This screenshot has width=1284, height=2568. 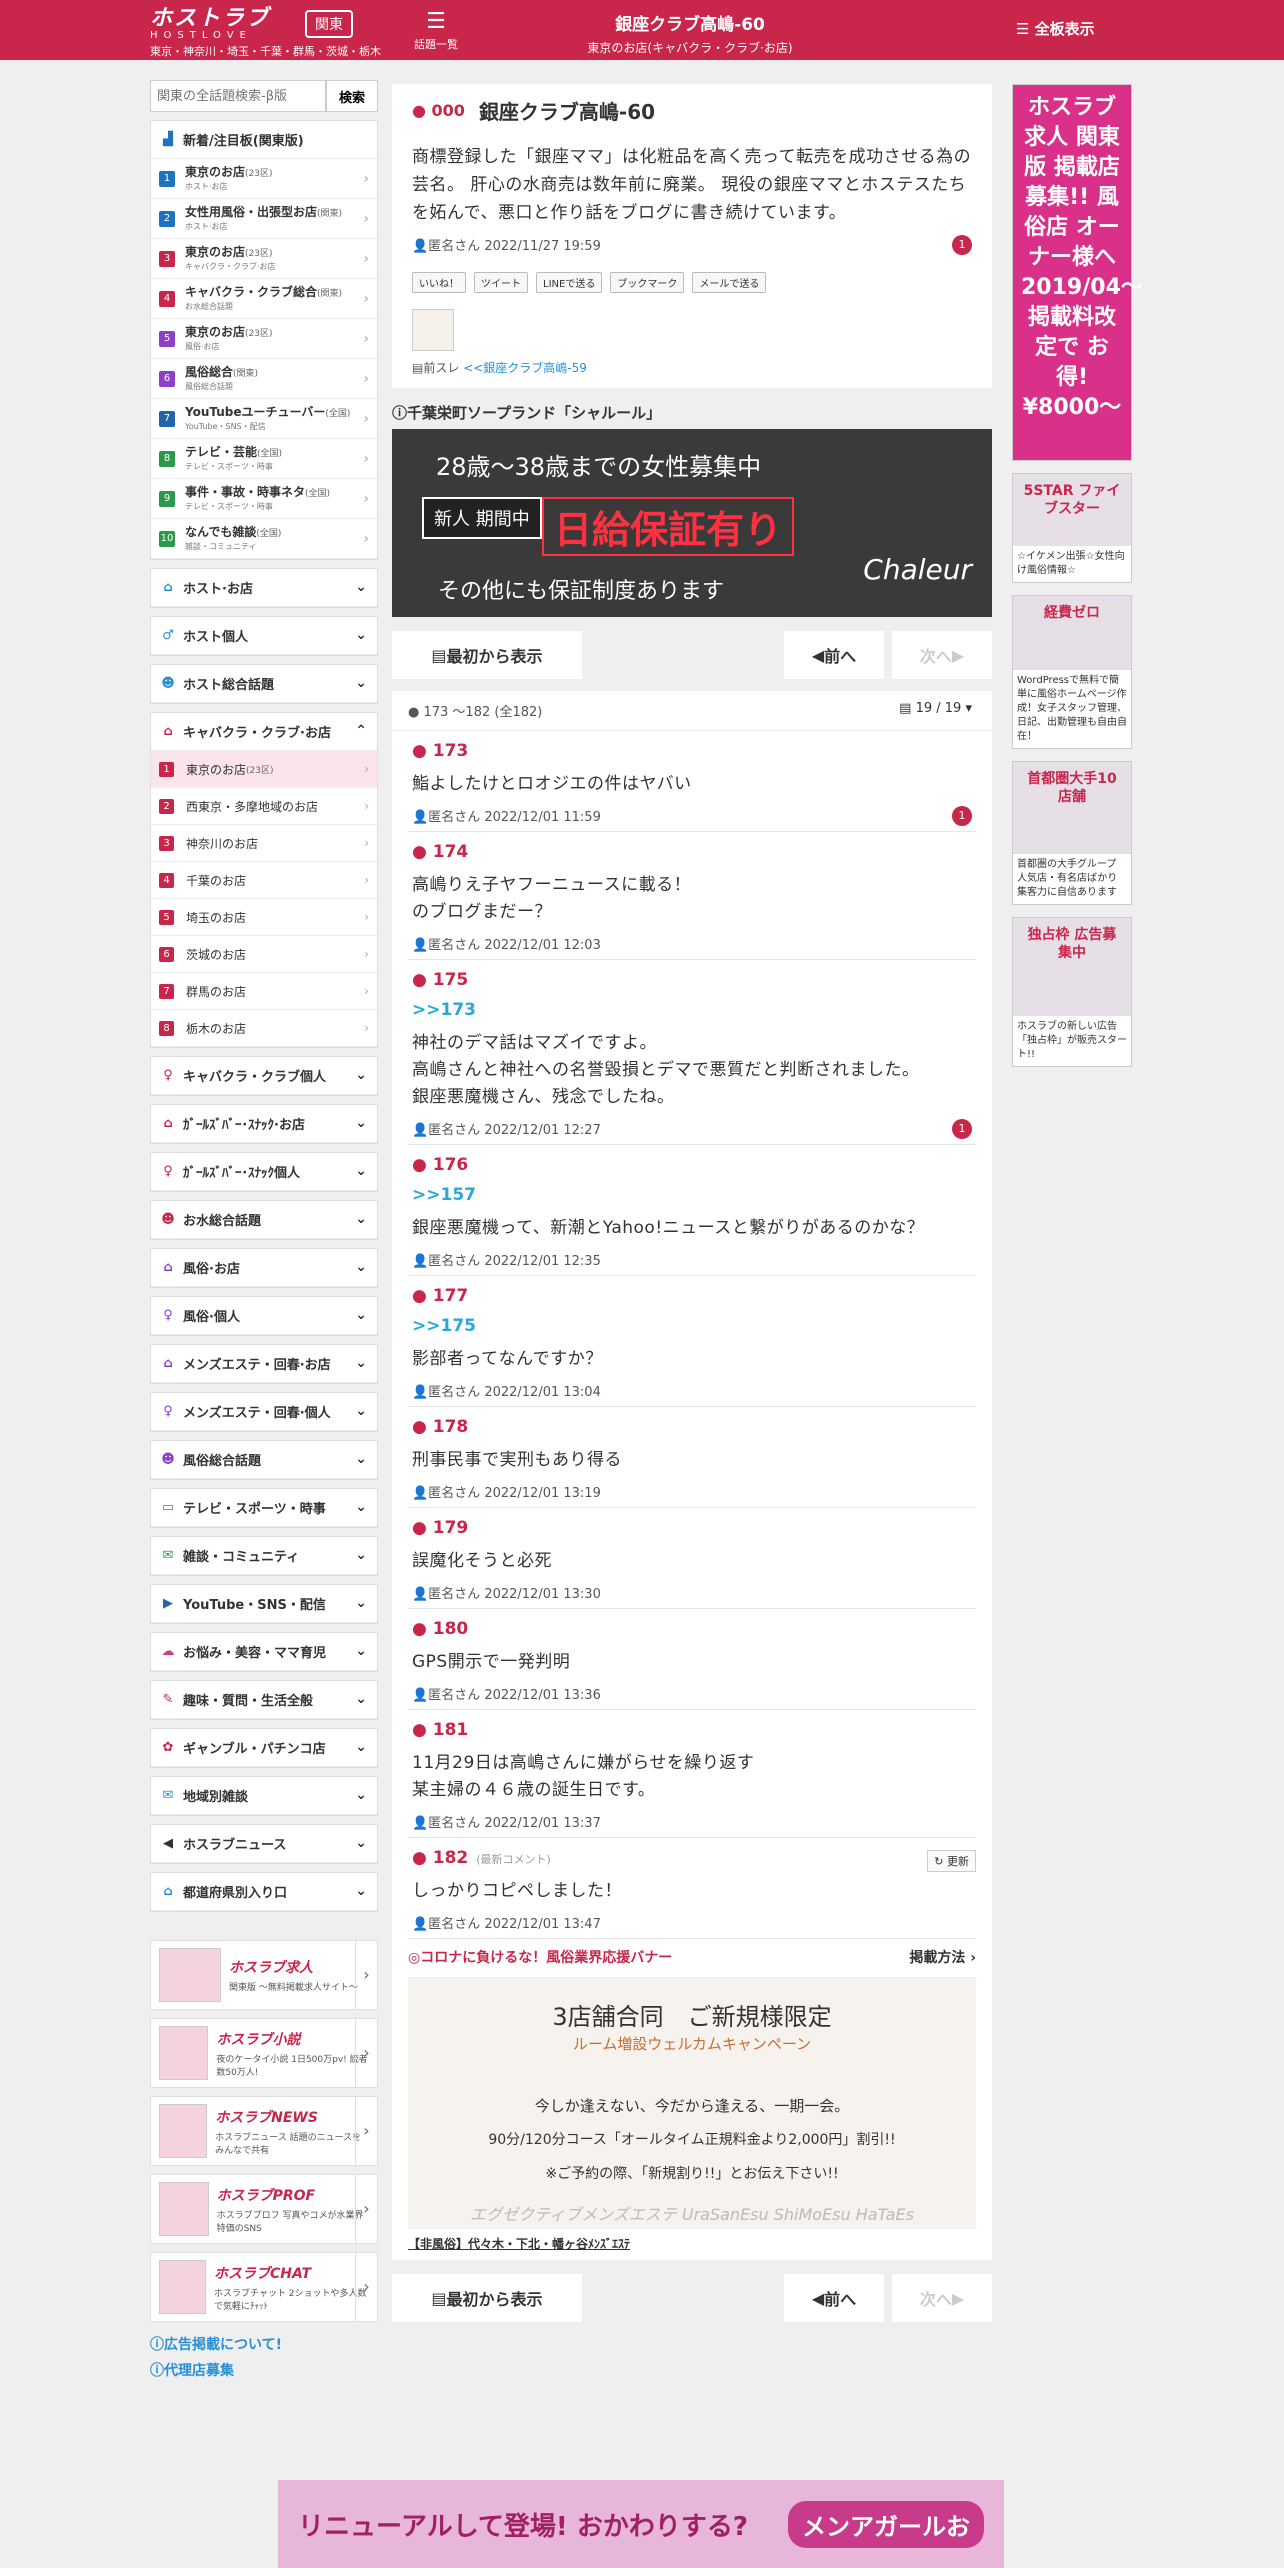 I want to click on cabaret-shop-item: 2 西東京・多摩地域のお店 ›, so click(x=264, y=806).